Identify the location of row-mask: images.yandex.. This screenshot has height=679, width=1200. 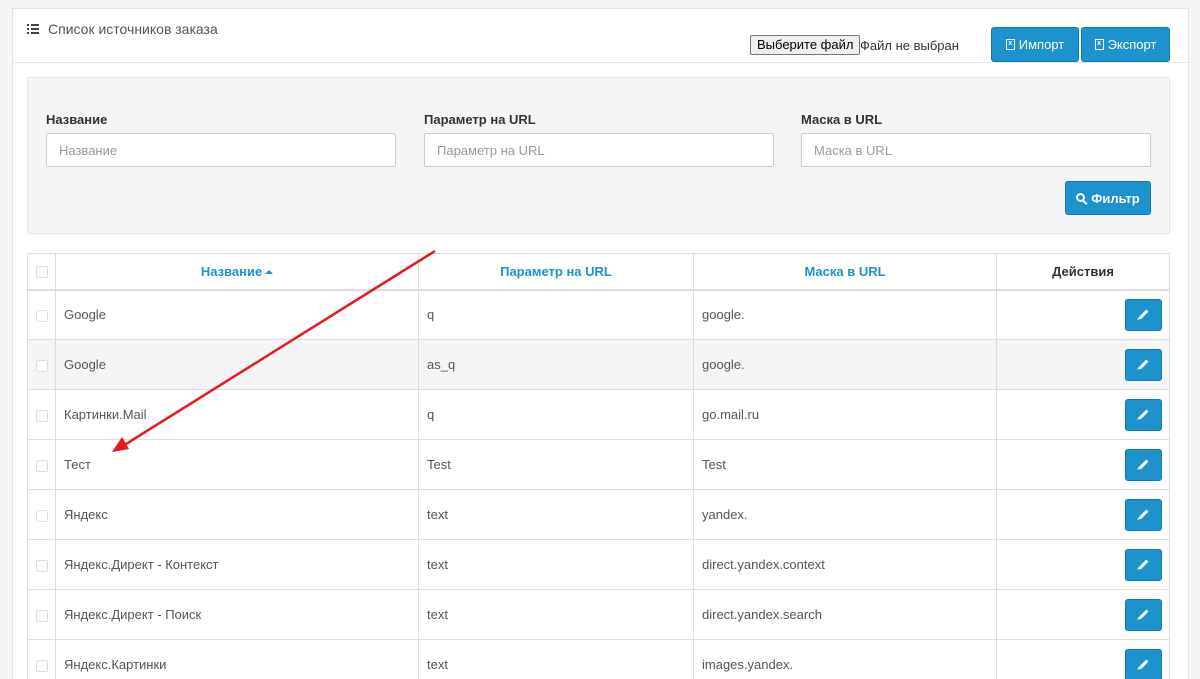
(845, 659).